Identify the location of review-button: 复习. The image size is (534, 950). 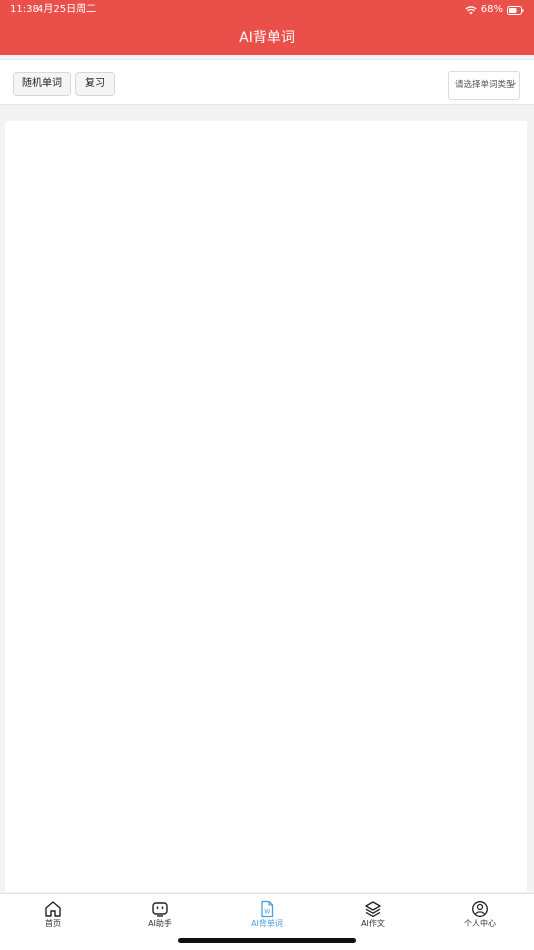
(95, 84).